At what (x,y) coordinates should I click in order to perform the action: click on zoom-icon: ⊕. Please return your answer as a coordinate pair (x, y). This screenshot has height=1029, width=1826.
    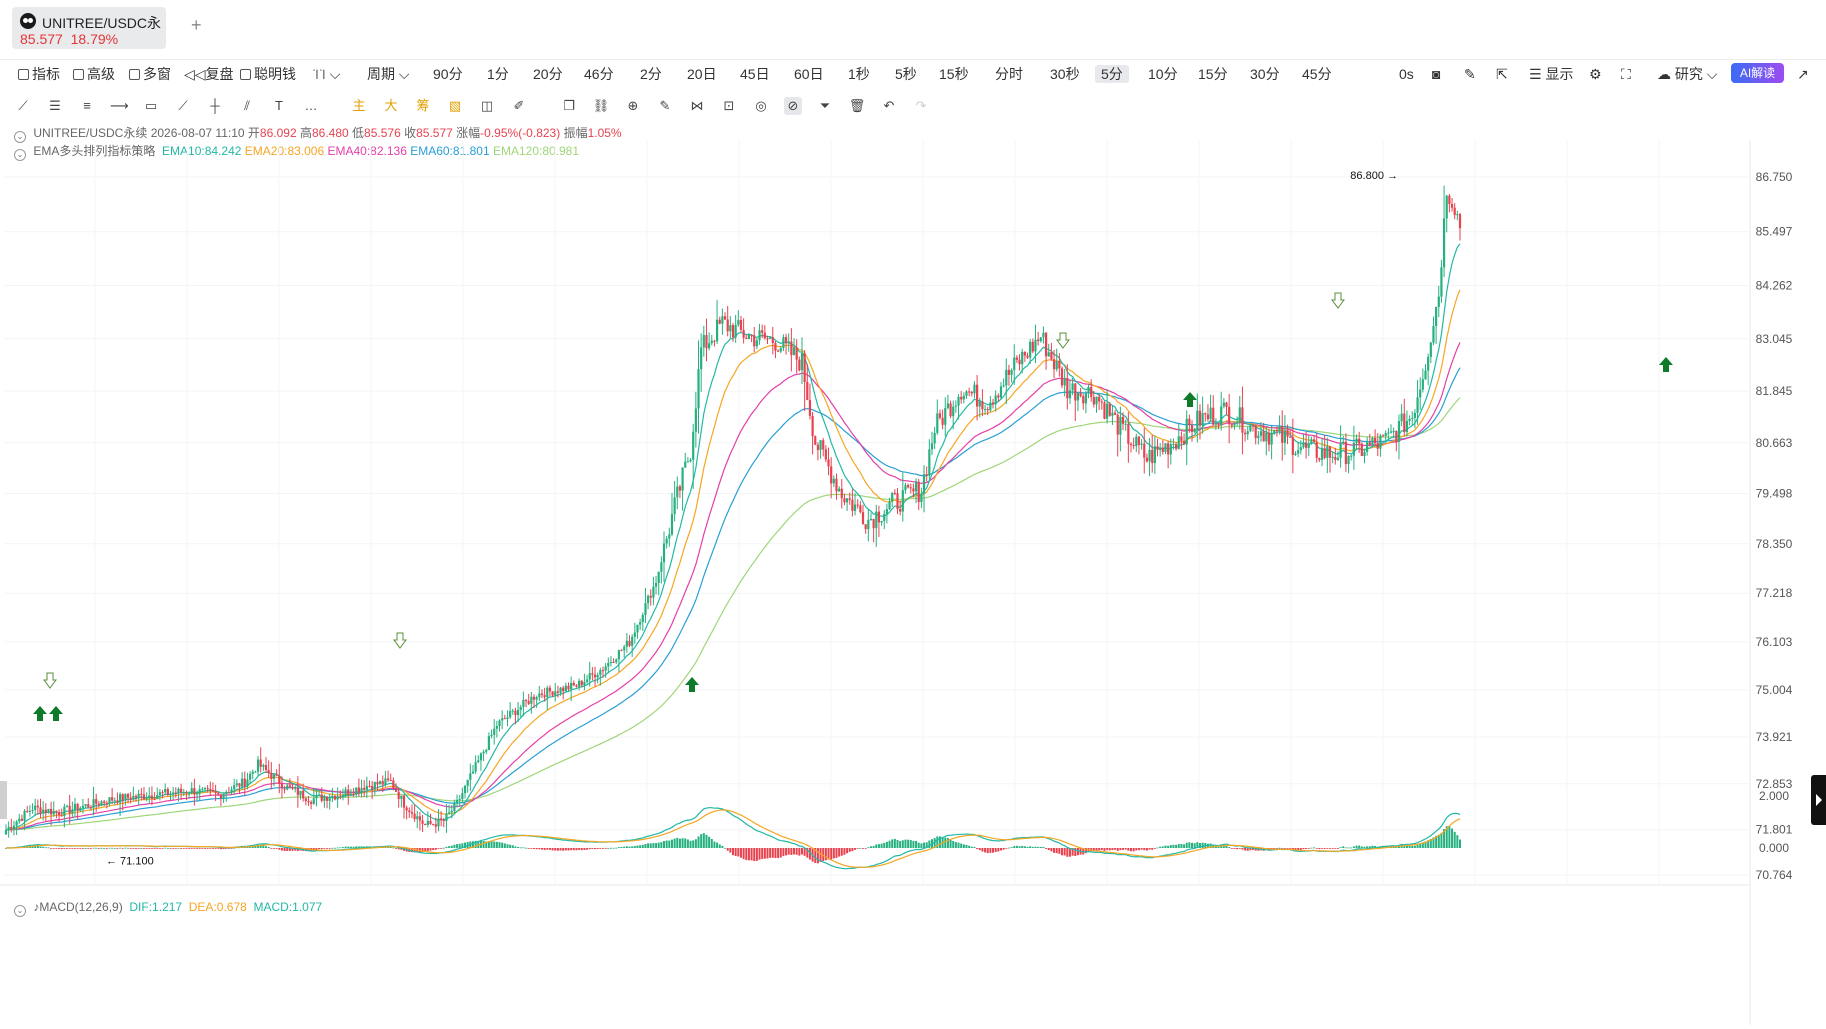
    Looking at the image, I should click on (633, 106).